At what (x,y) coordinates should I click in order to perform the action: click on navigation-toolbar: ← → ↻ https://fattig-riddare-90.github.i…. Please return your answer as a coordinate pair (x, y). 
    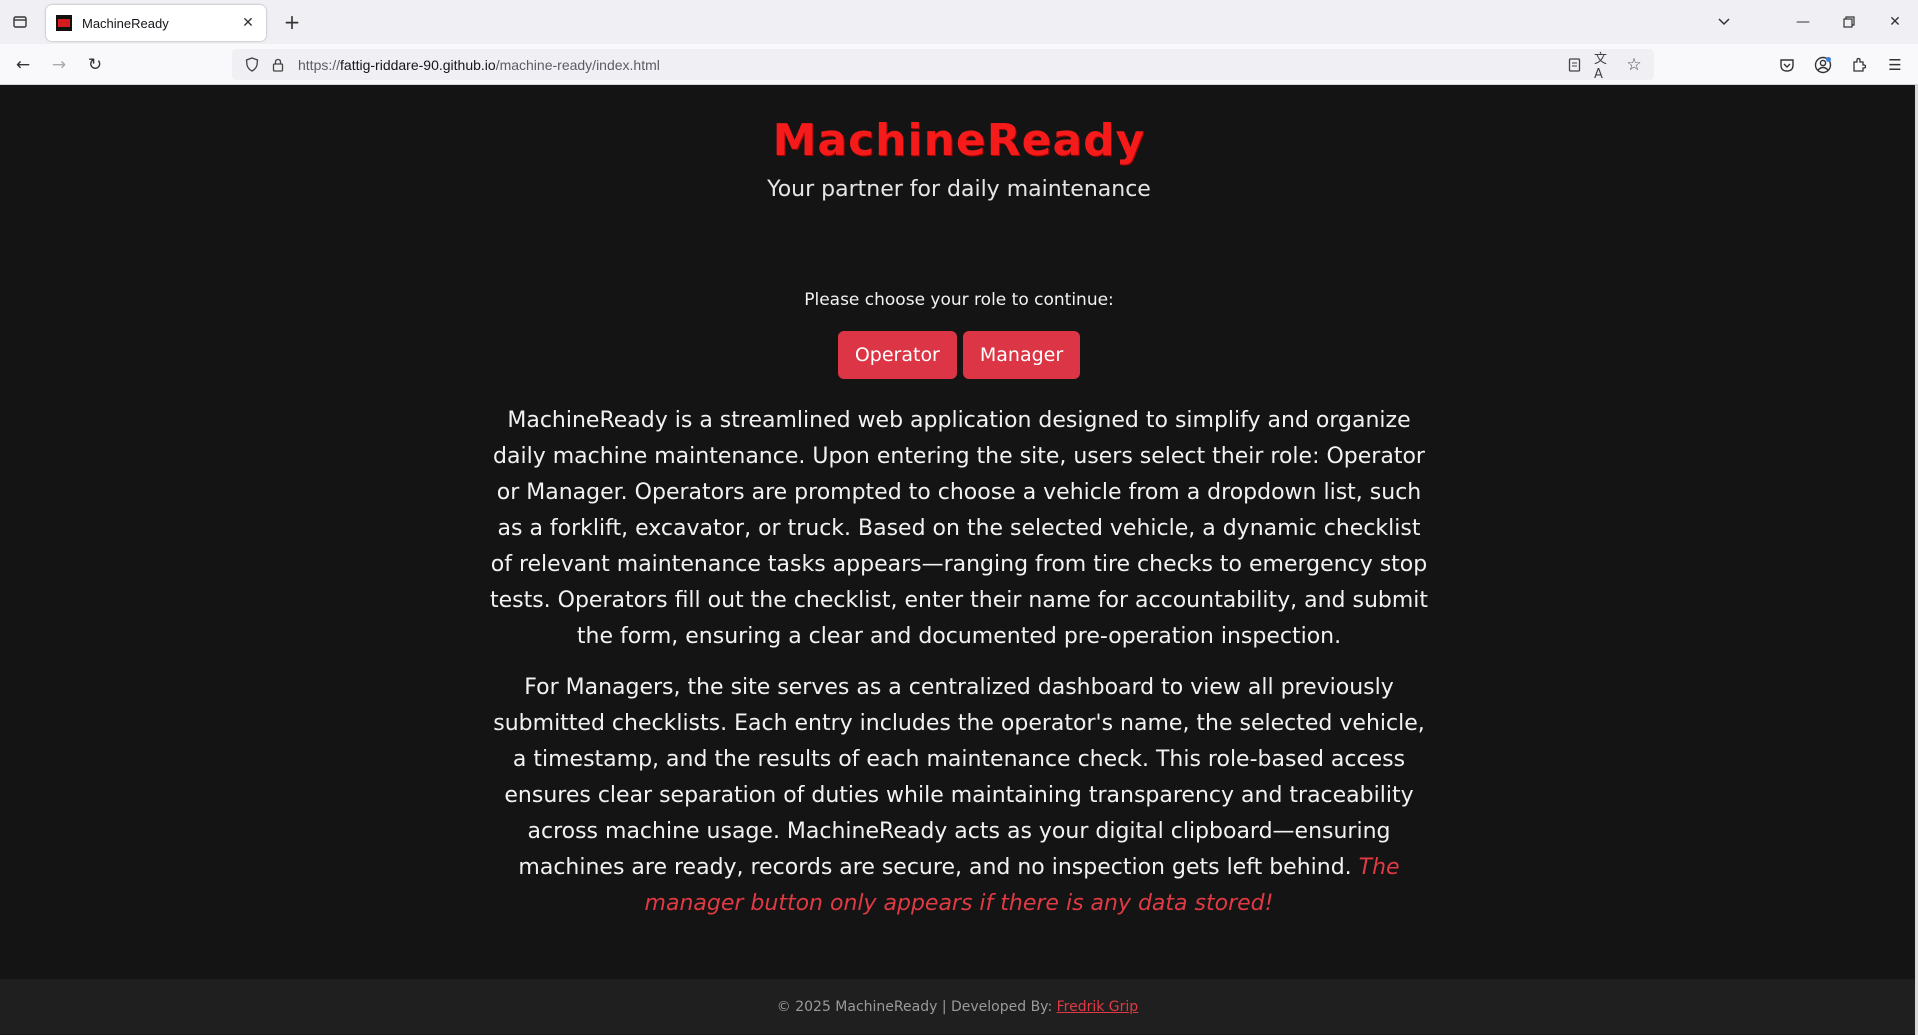
    Looking at the image, I should click on (959, 64).